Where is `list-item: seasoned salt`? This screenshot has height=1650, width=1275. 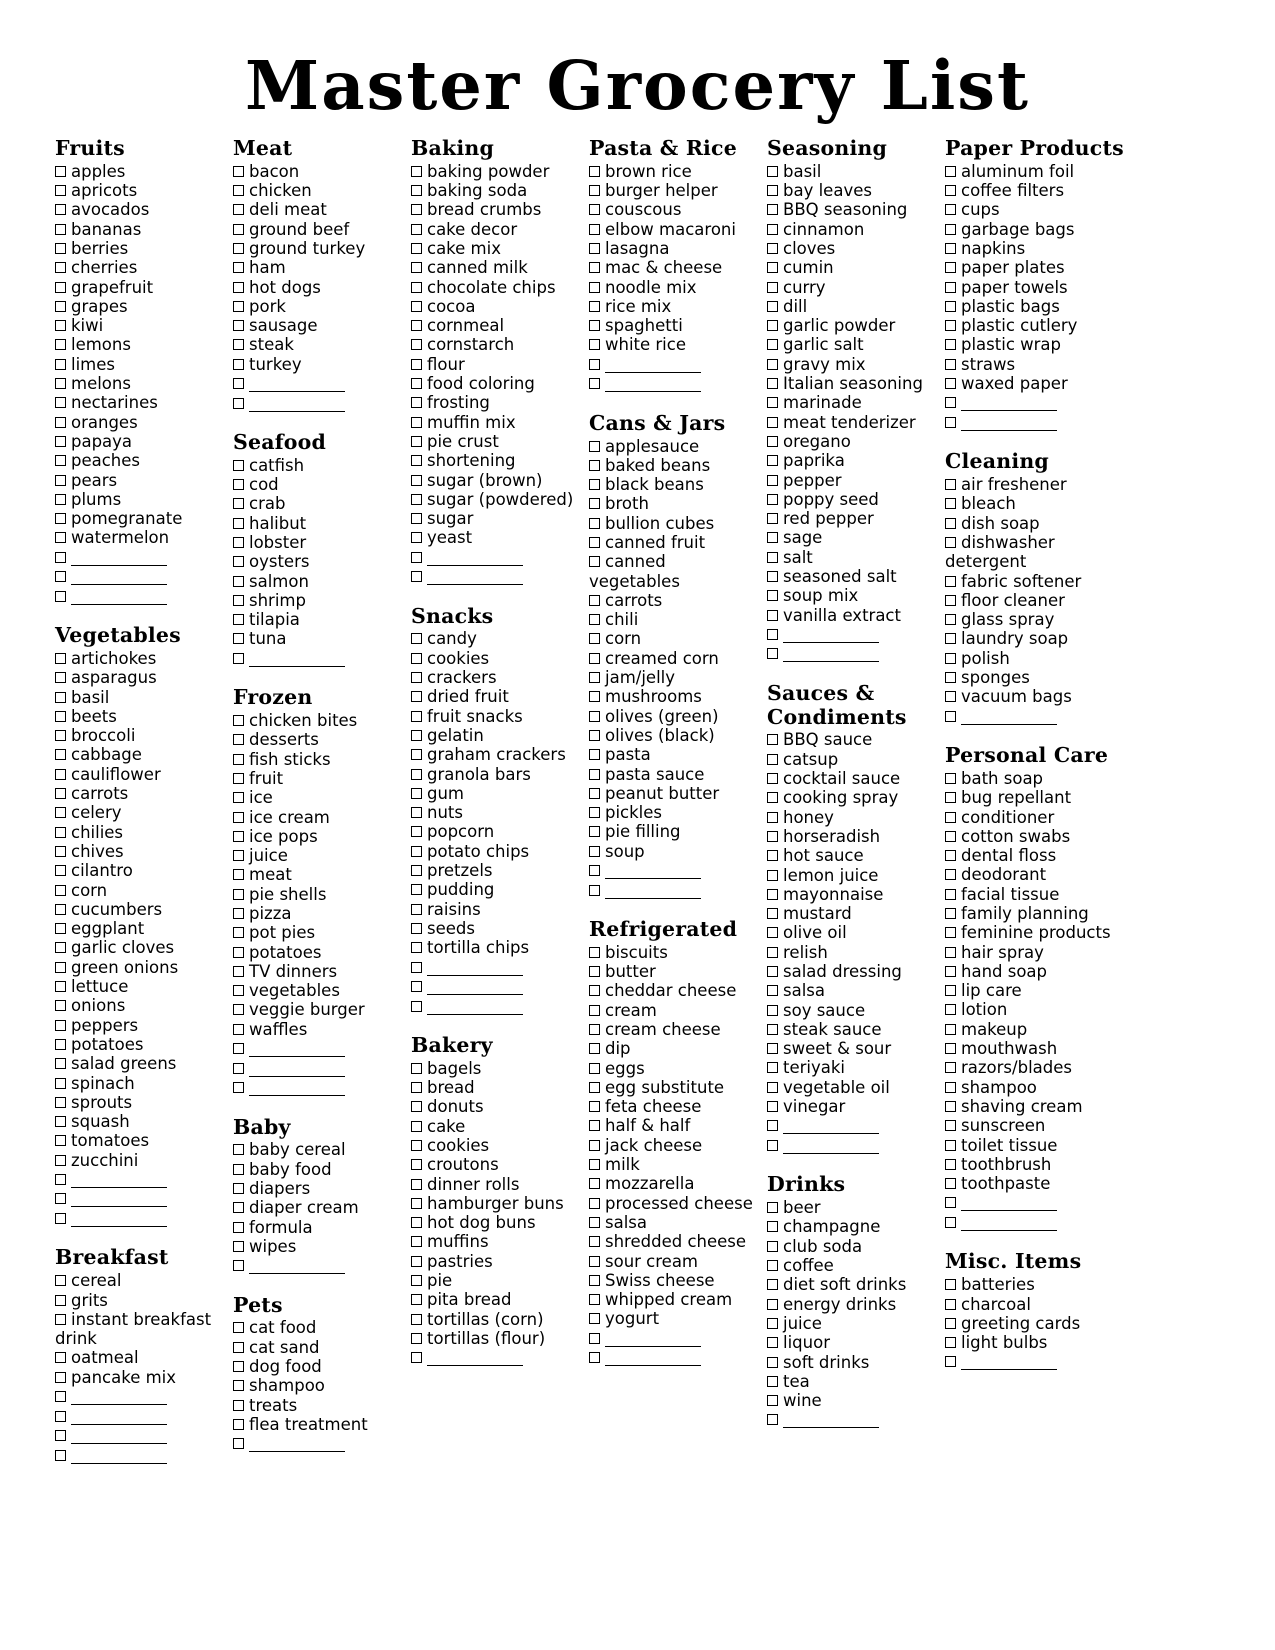
list-item: seasoned salt is located at coordinates (852, 576).